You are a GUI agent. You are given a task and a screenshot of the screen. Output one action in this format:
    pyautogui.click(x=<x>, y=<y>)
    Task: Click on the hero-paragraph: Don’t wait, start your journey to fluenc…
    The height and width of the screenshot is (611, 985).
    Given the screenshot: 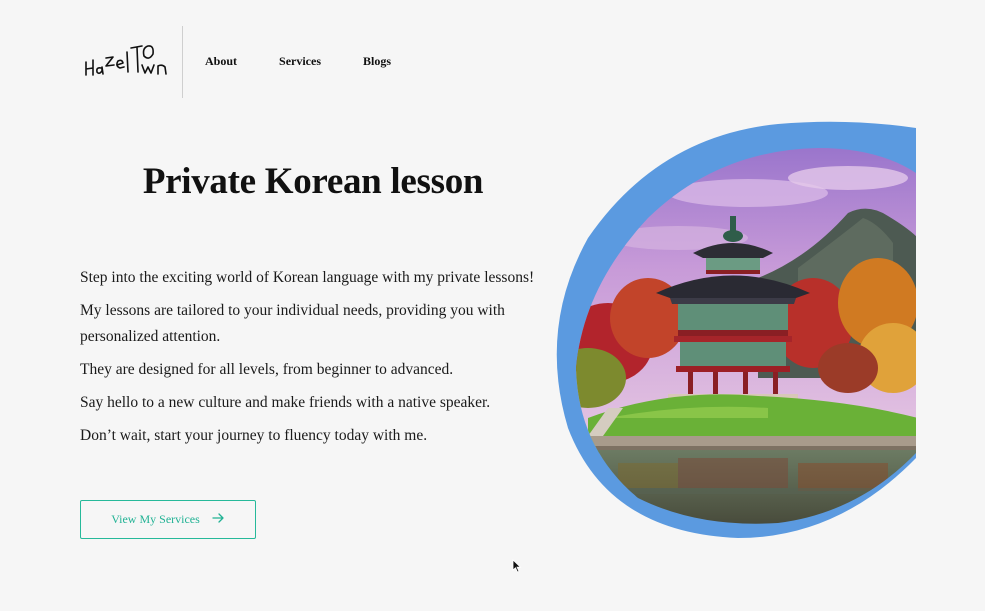 What is the action you would take?
    pyautogui.click(x=254, y=435)
    